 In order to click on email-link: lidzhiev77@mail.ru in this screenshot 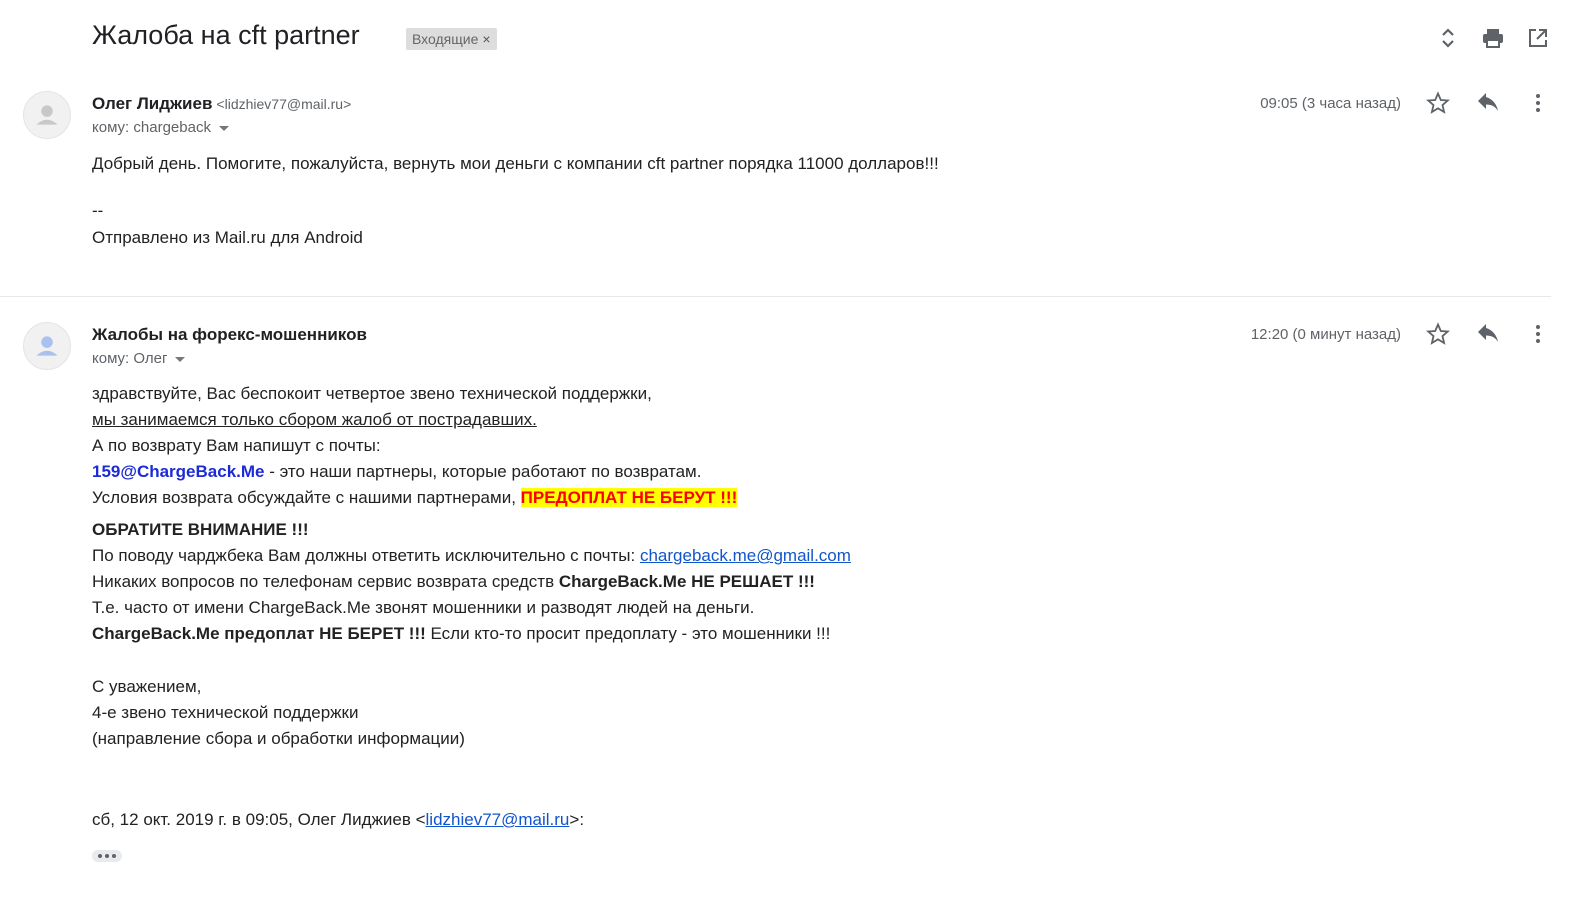, I will do `click(498, 819)`.